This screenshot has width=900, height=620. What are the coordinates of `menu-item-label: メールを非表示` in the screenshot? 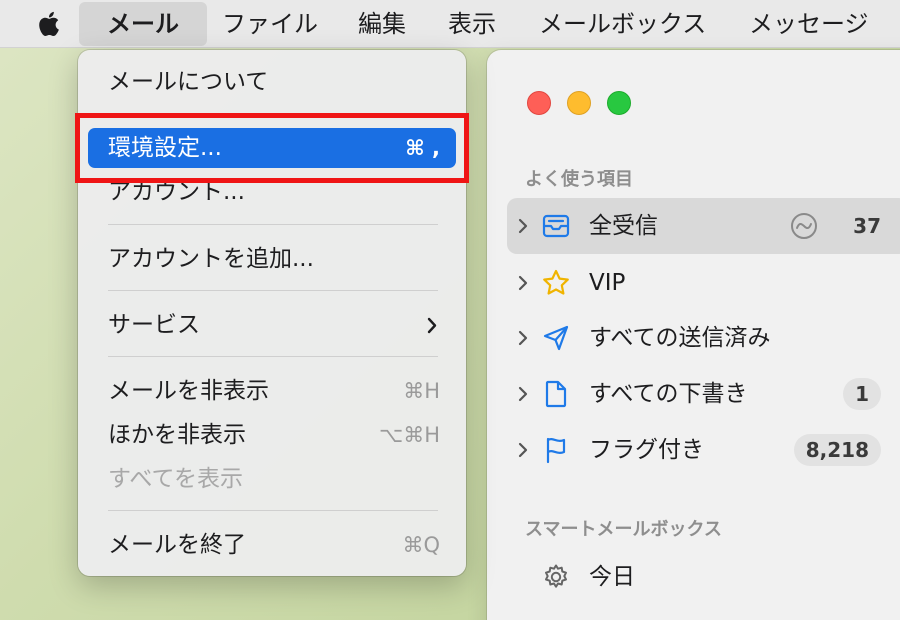 It's located at (188, 391).